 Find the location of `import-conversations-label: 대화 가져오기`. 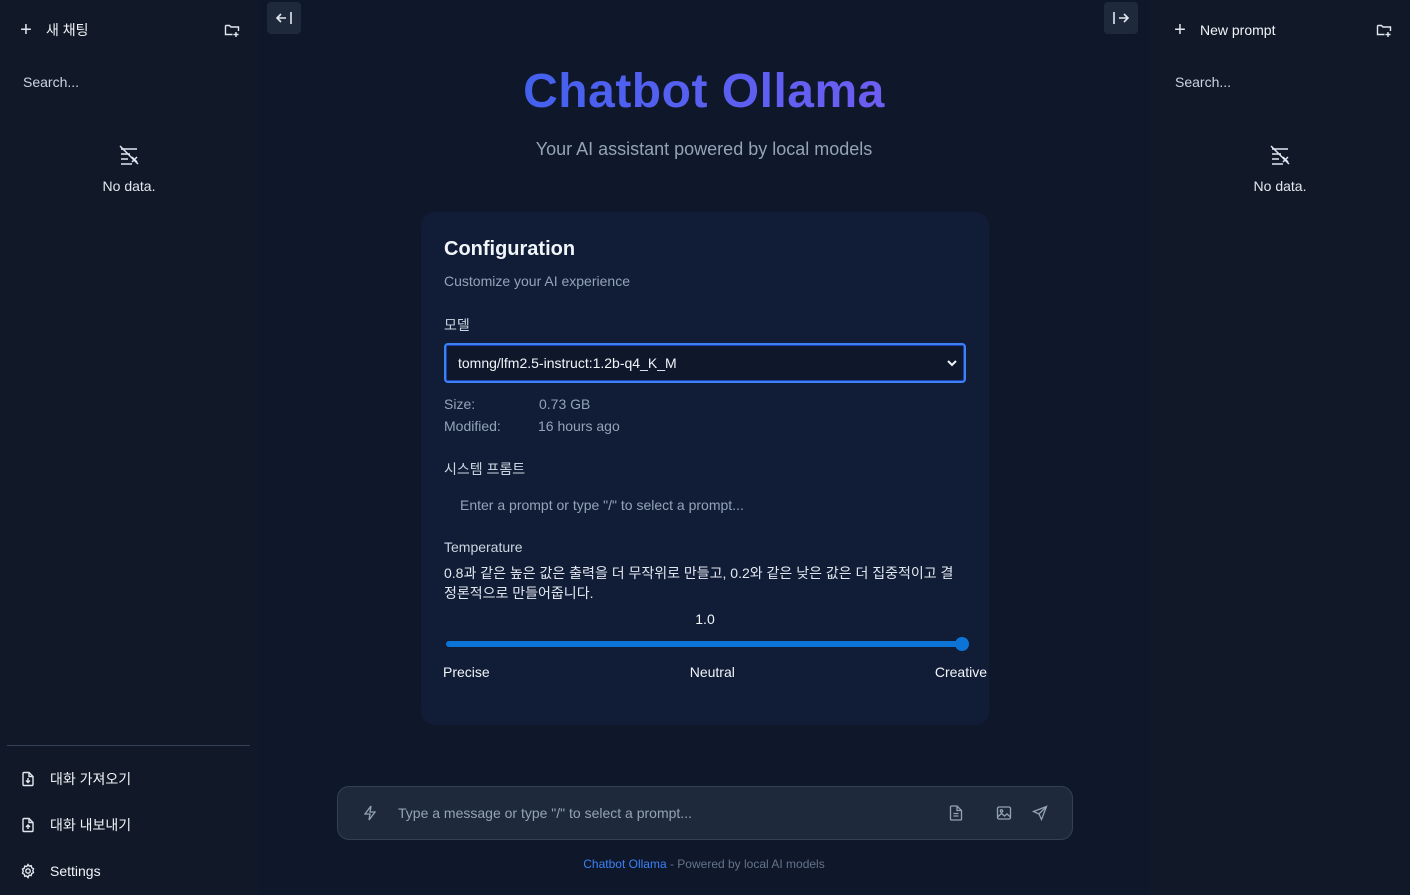

import-conversations-label: 대화 가져오기 is located at coordinates (91, 779).